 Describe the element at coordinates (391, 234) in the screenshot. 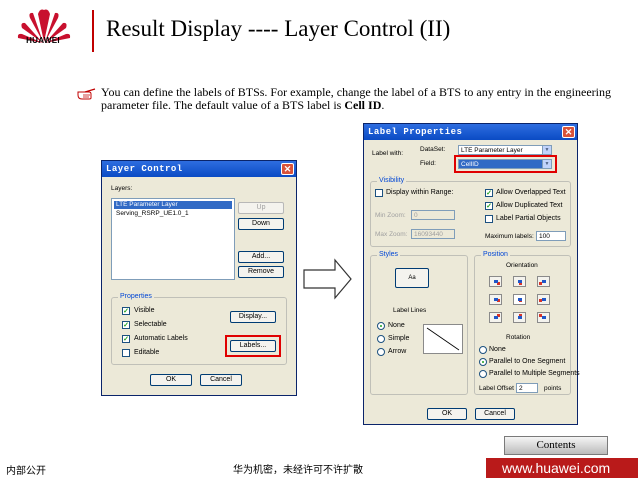

I see `max-zoom-label: Max Zoom:` at that location.